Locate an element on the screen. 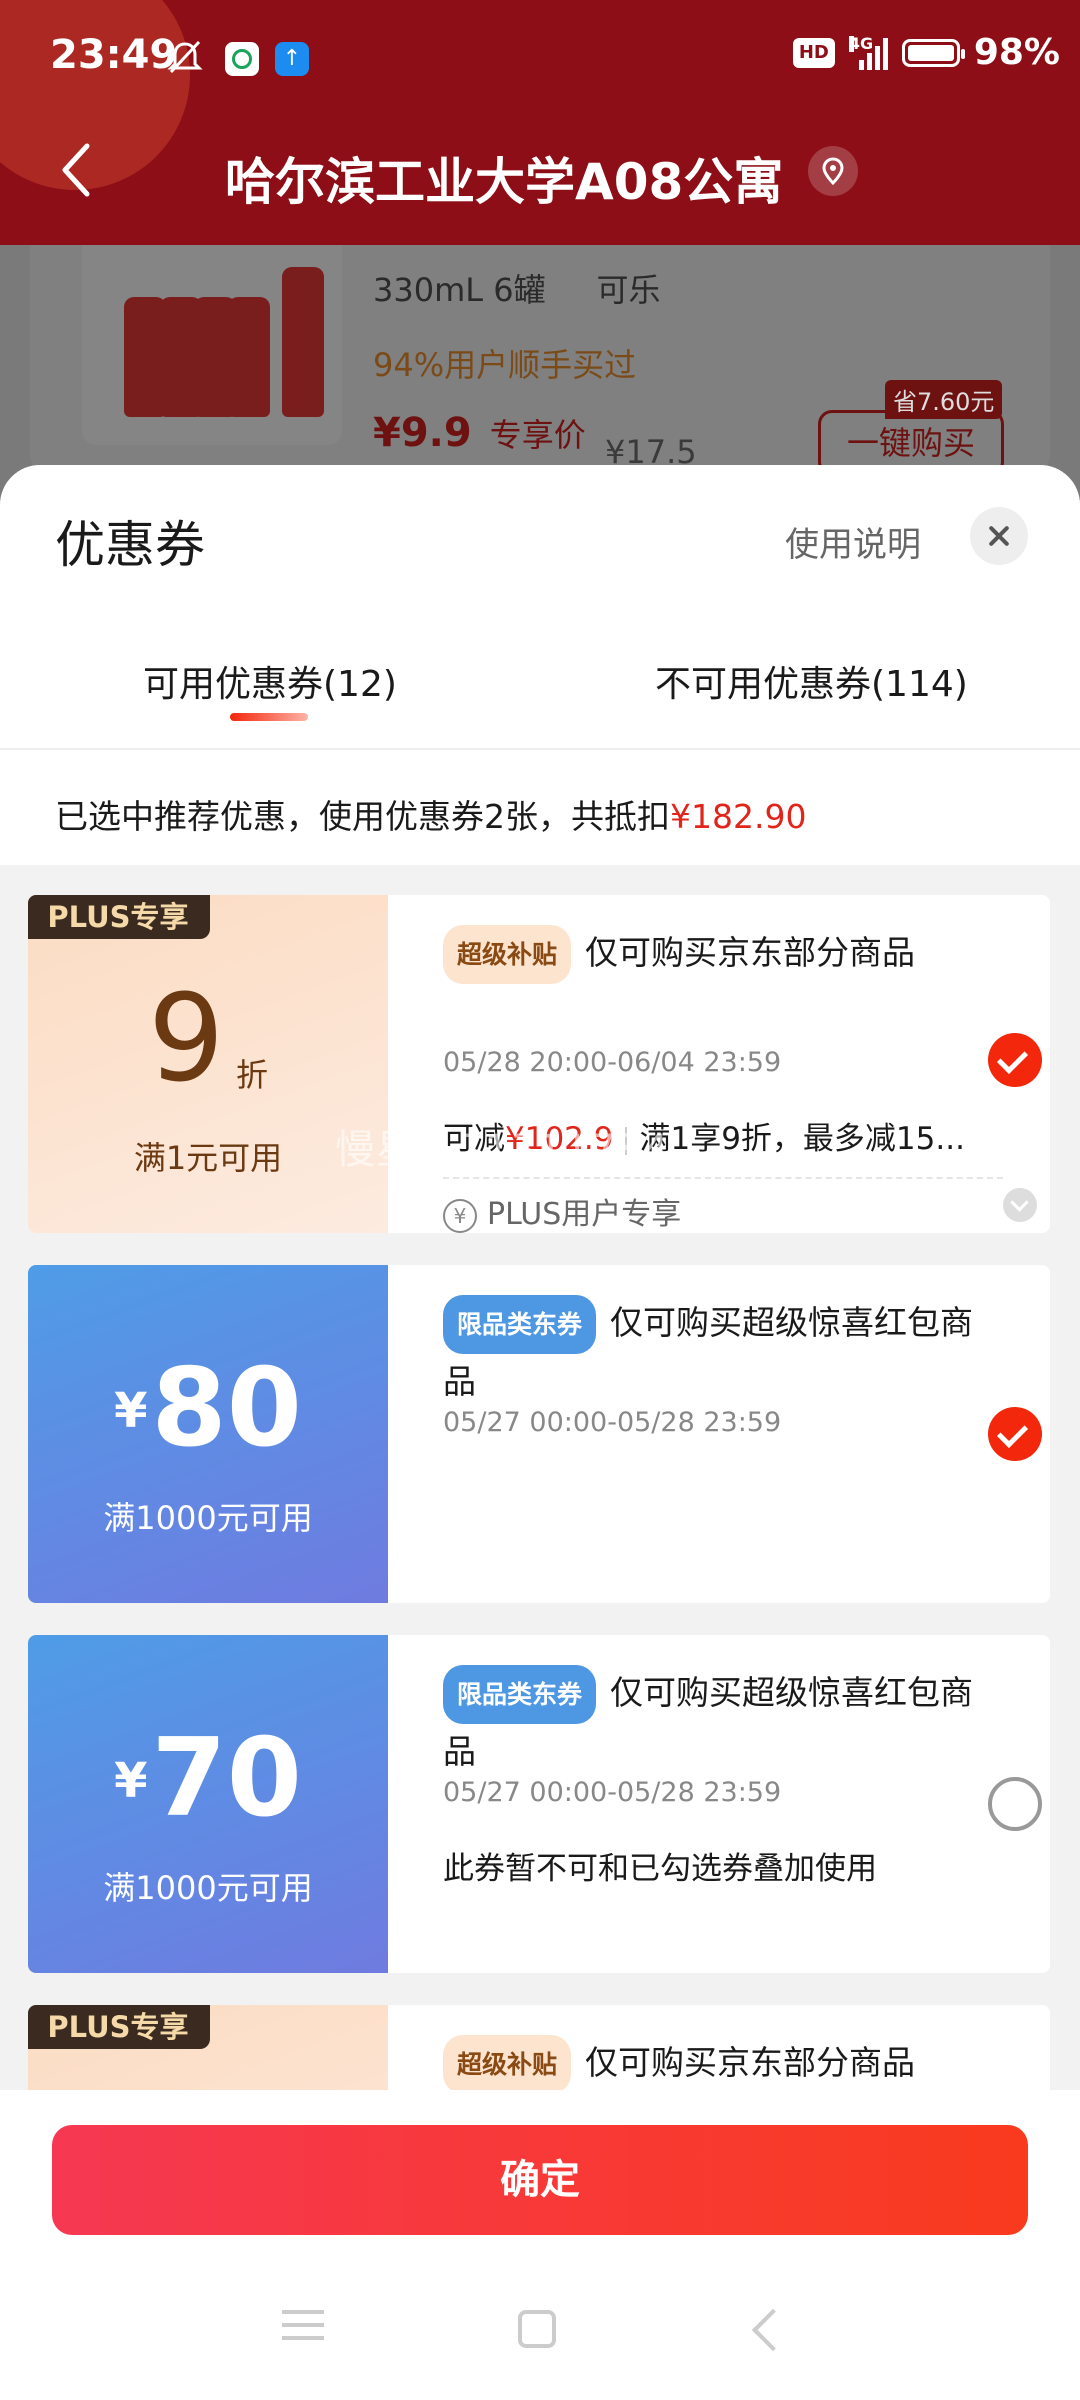 Image resolution: width=1080 pixels, height=2400 pixels. expand-chevron-icon is located at coordinates (1020, 1205).